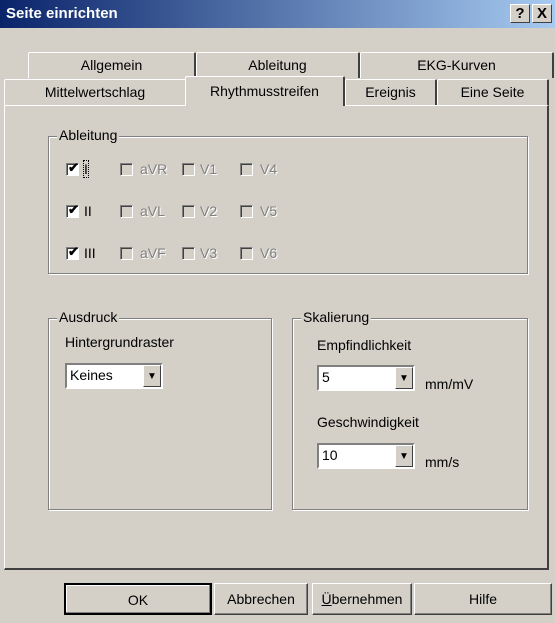 Image resolution: width=555 pixels, height=623 pixels. What do you see at coordinates (367, 599) in the screenshot?
I see `apply-label-rest: bernehmen` at bounding box center [367, 599].